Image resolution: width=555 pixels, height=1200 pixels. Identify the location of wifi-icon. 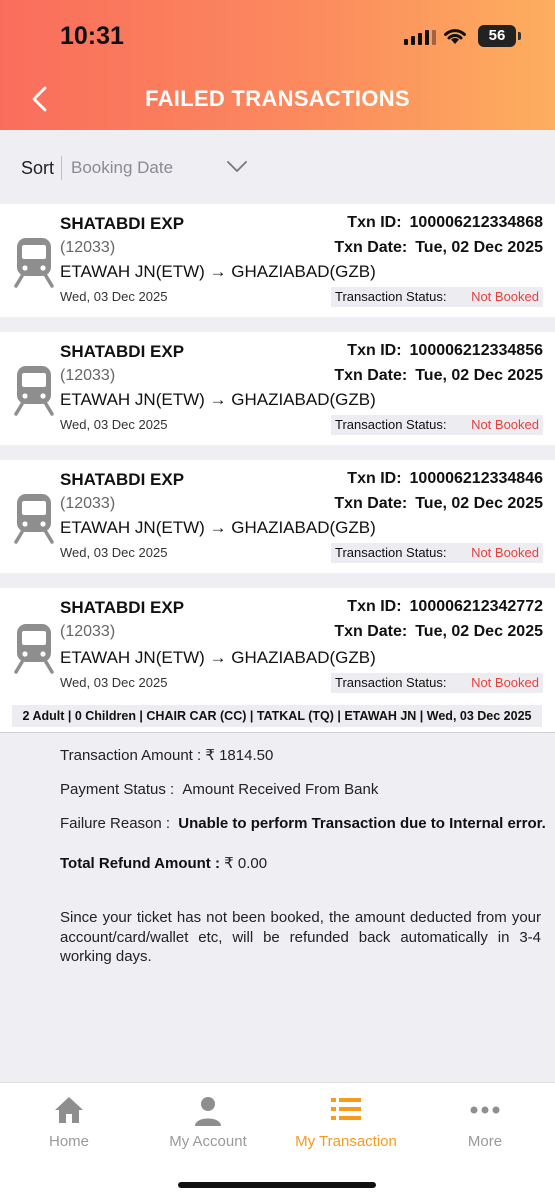
(455, 36).